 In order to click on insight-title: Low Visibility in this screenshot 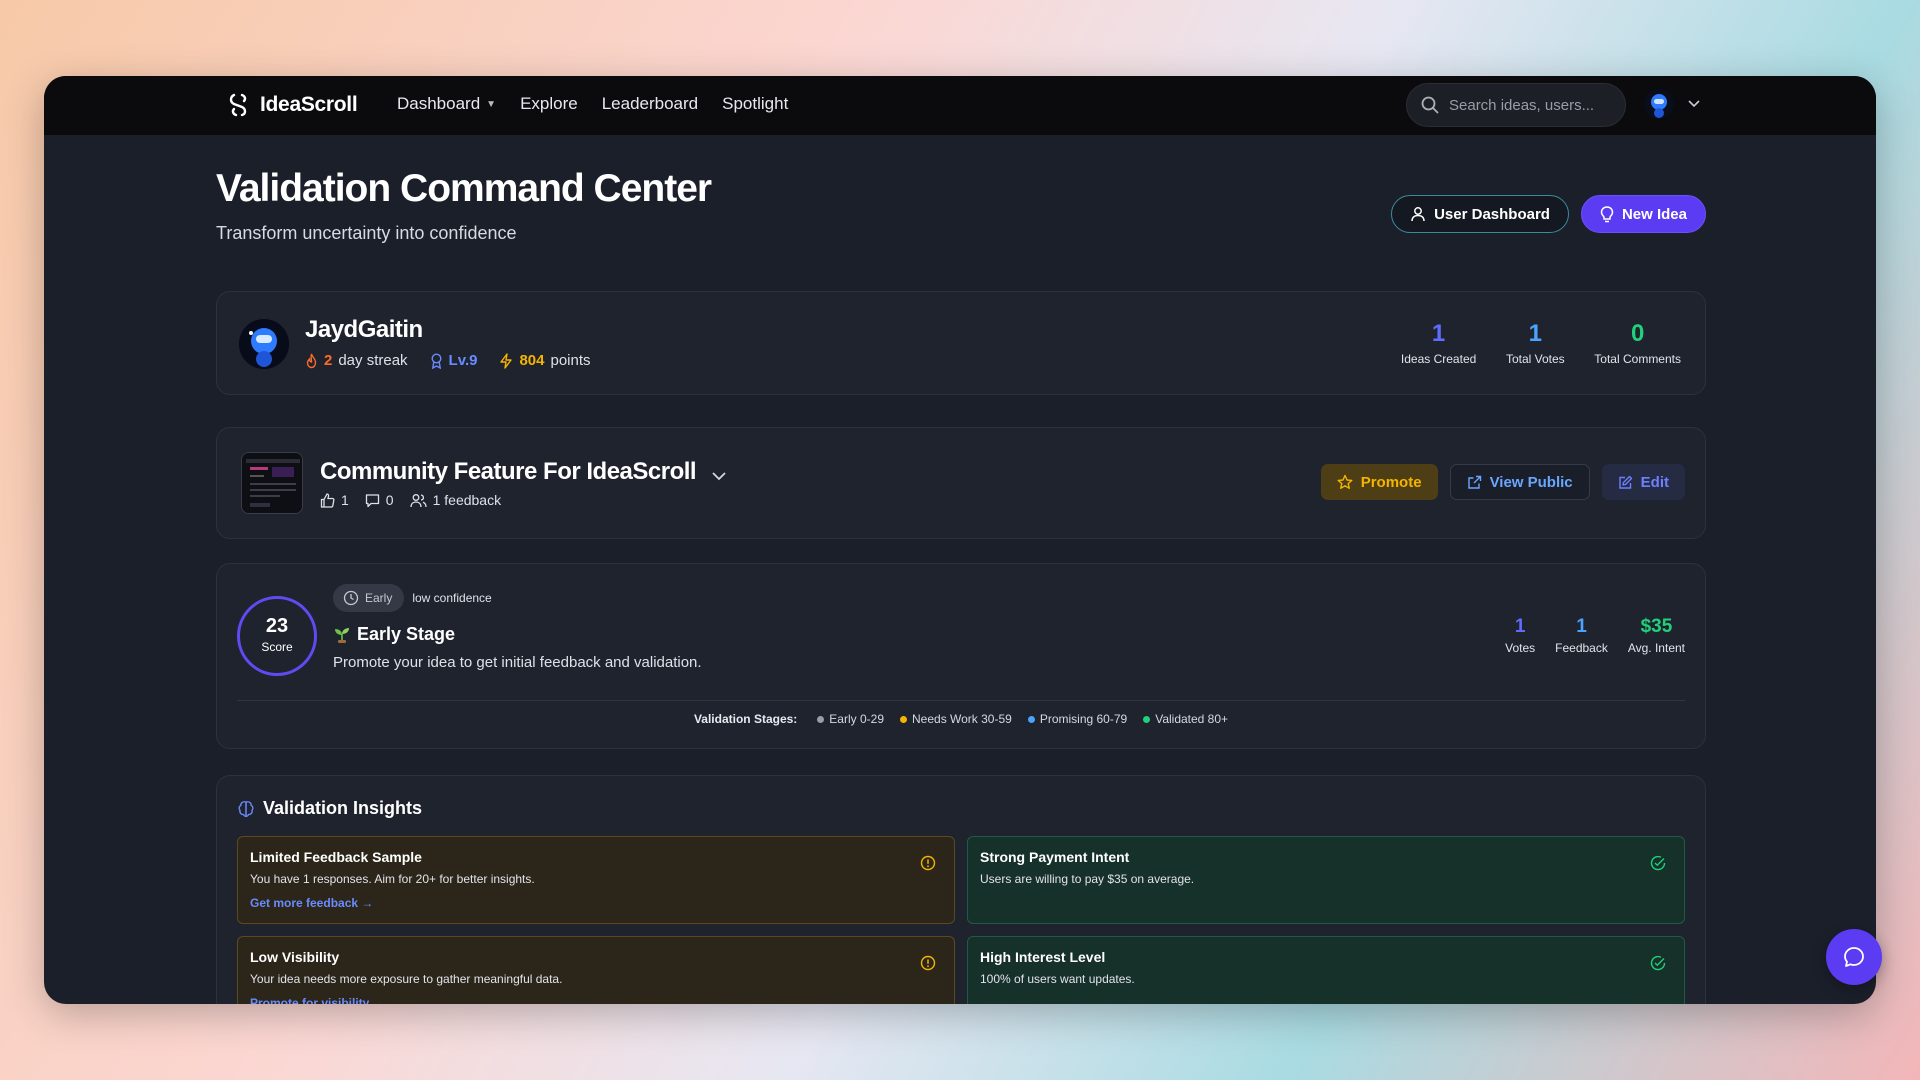, I will do `click(295, 957)`.